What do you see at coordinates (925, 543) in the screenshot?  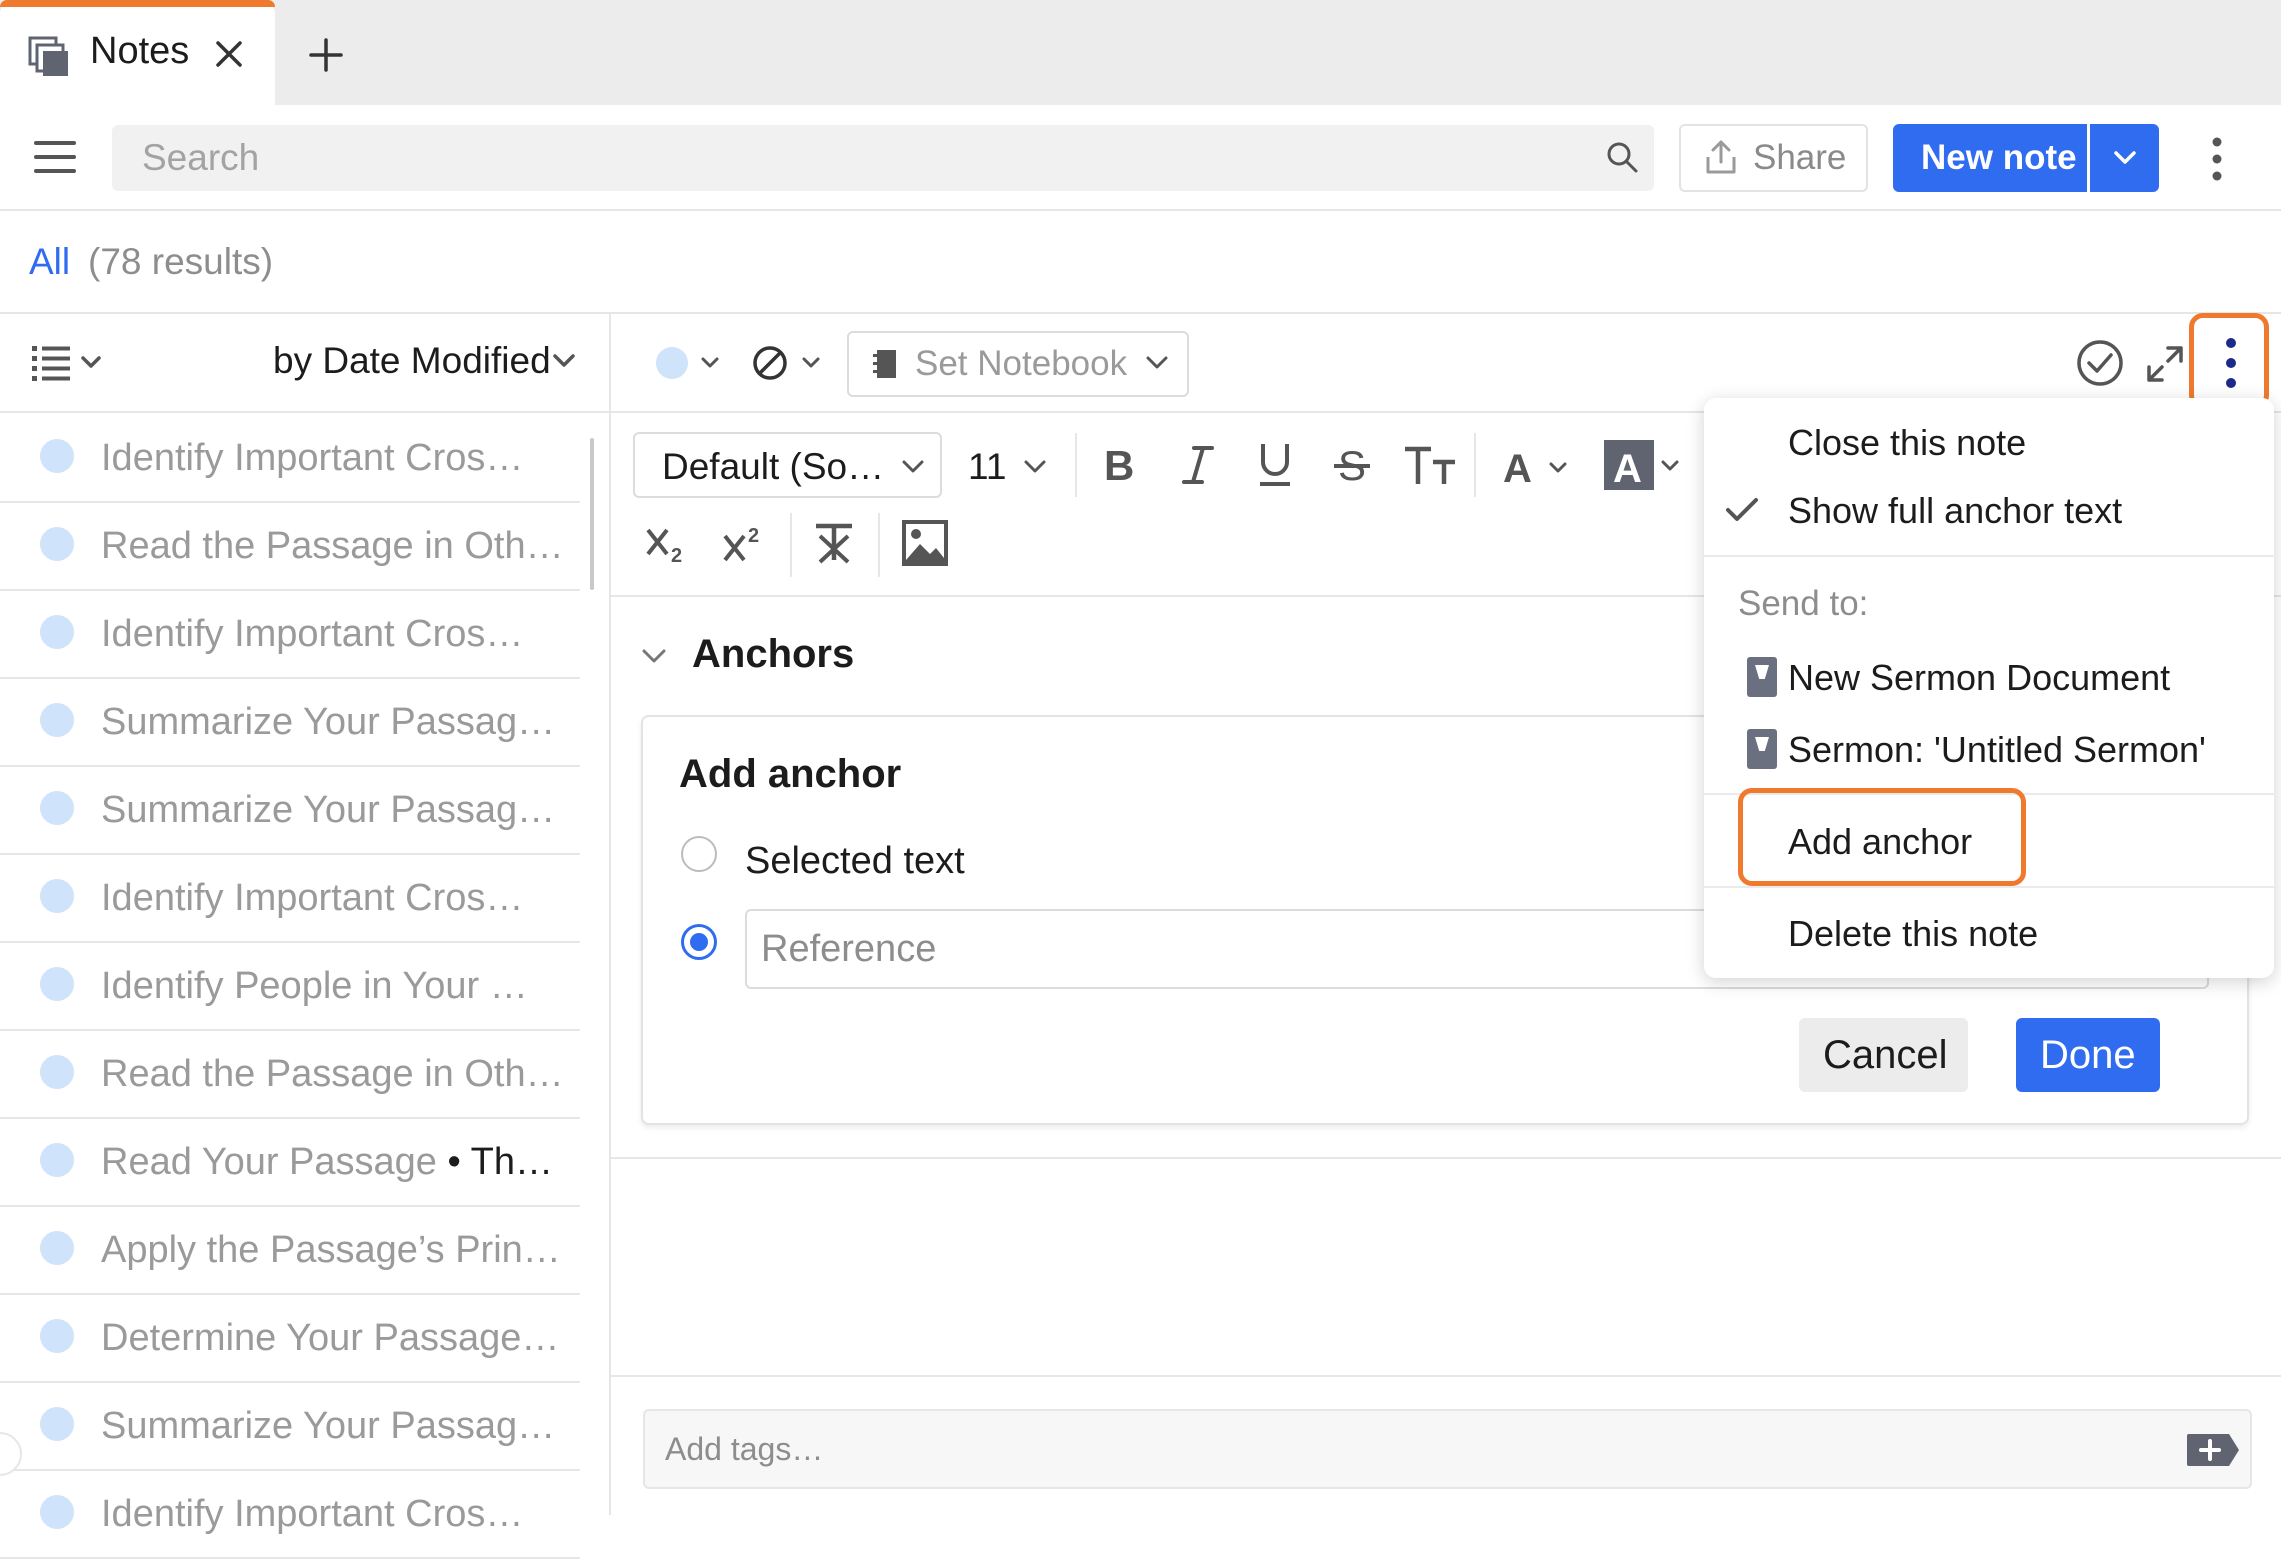 I see `insert-image-icon` at bounding box center [925, 543].